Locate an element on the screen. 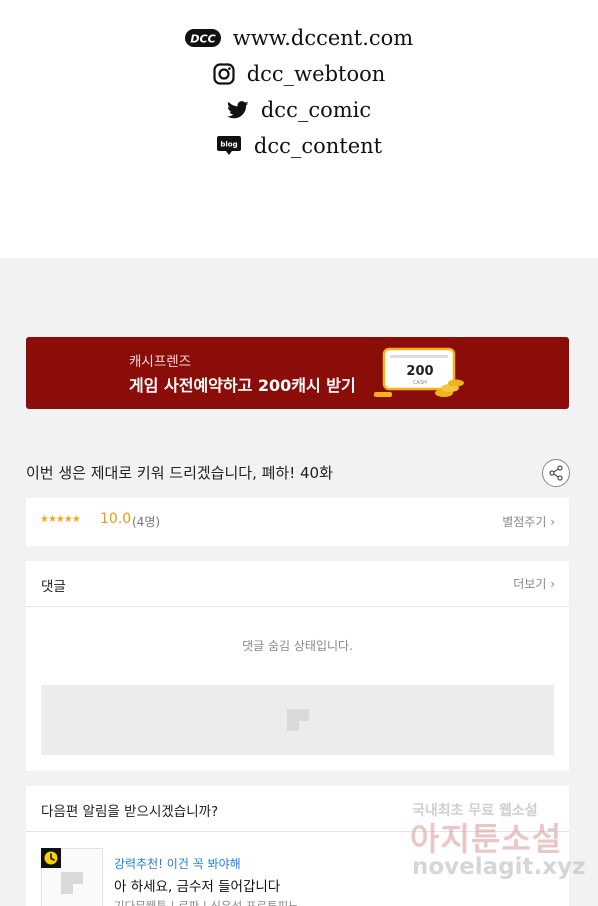 This screenshot has width=598, height=906. svg-text: DCC is located at coordinates (202, 39).